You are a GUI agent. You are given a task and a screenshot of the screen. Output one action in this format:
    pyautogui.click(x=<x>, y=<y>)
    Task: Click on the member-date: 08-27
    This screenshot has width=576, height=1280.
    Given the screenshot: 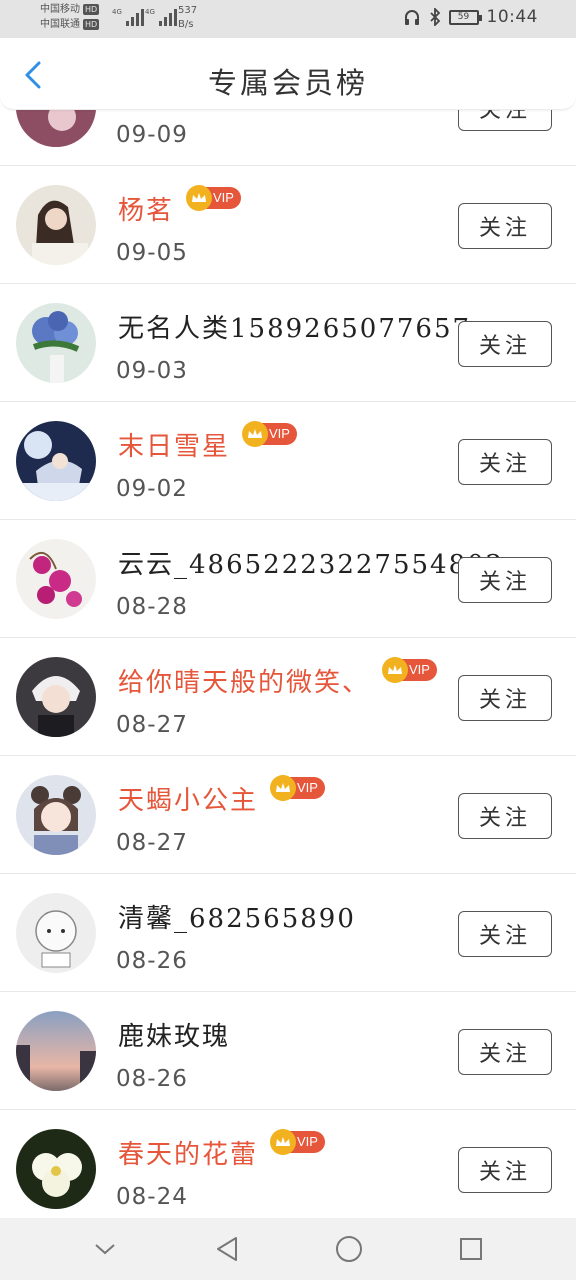 What is the action you would take?
    pyautogui.click(x=152, y=843)
    